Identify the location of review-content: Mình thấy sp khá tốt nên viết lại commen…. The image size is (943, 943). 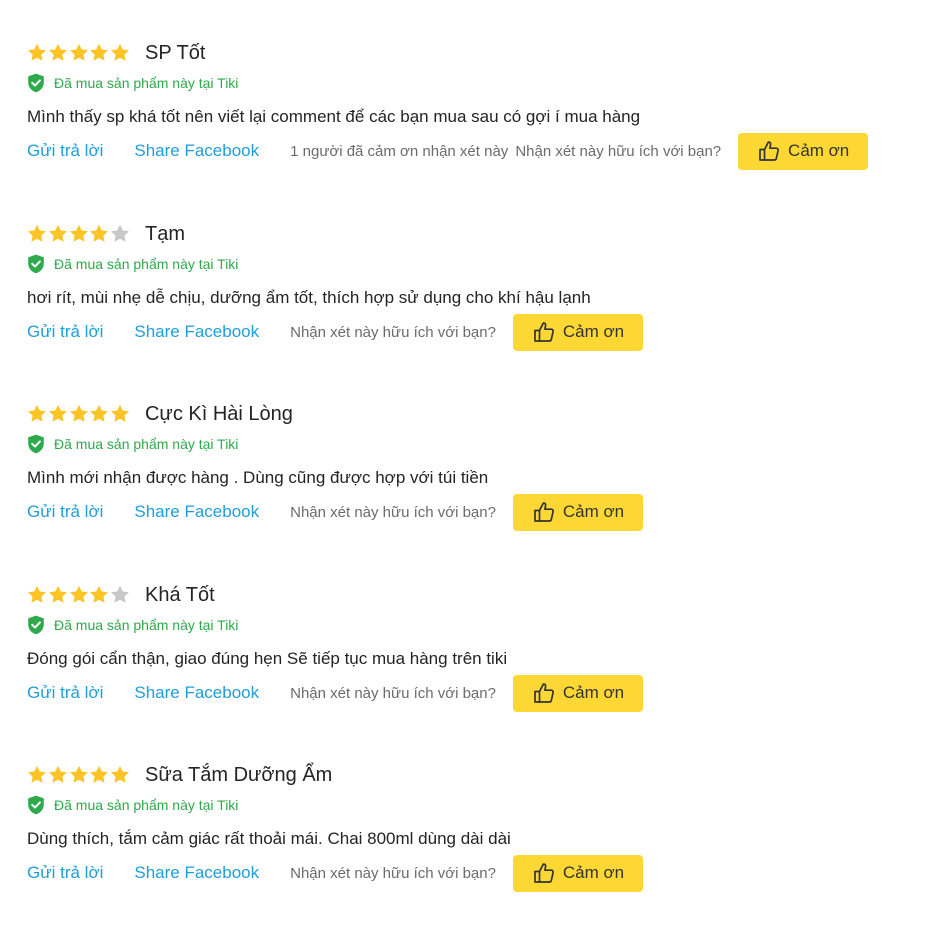
(334, 116).